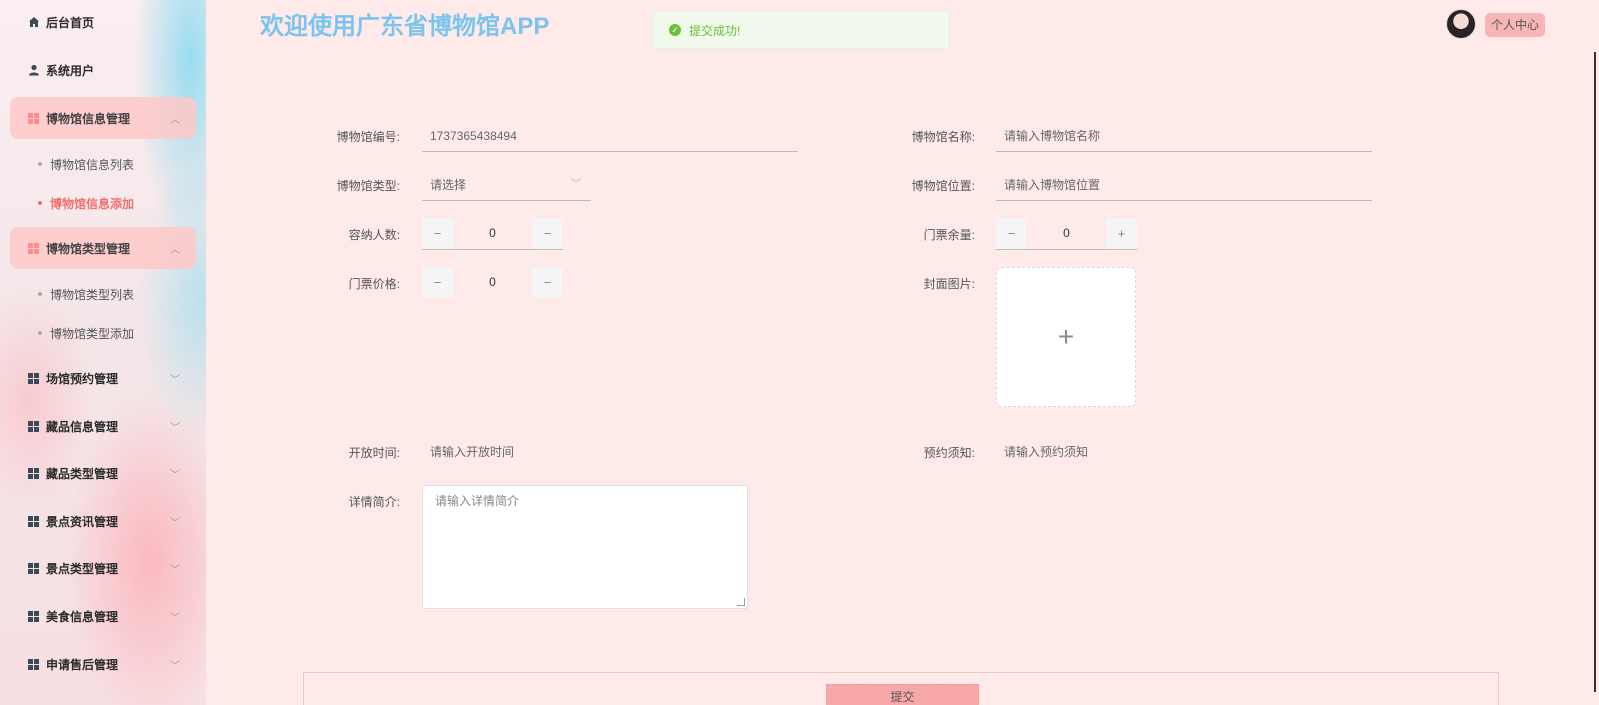 The image size is (1599, 705). I want to click on plus-icon: +, so click(1066, 336).